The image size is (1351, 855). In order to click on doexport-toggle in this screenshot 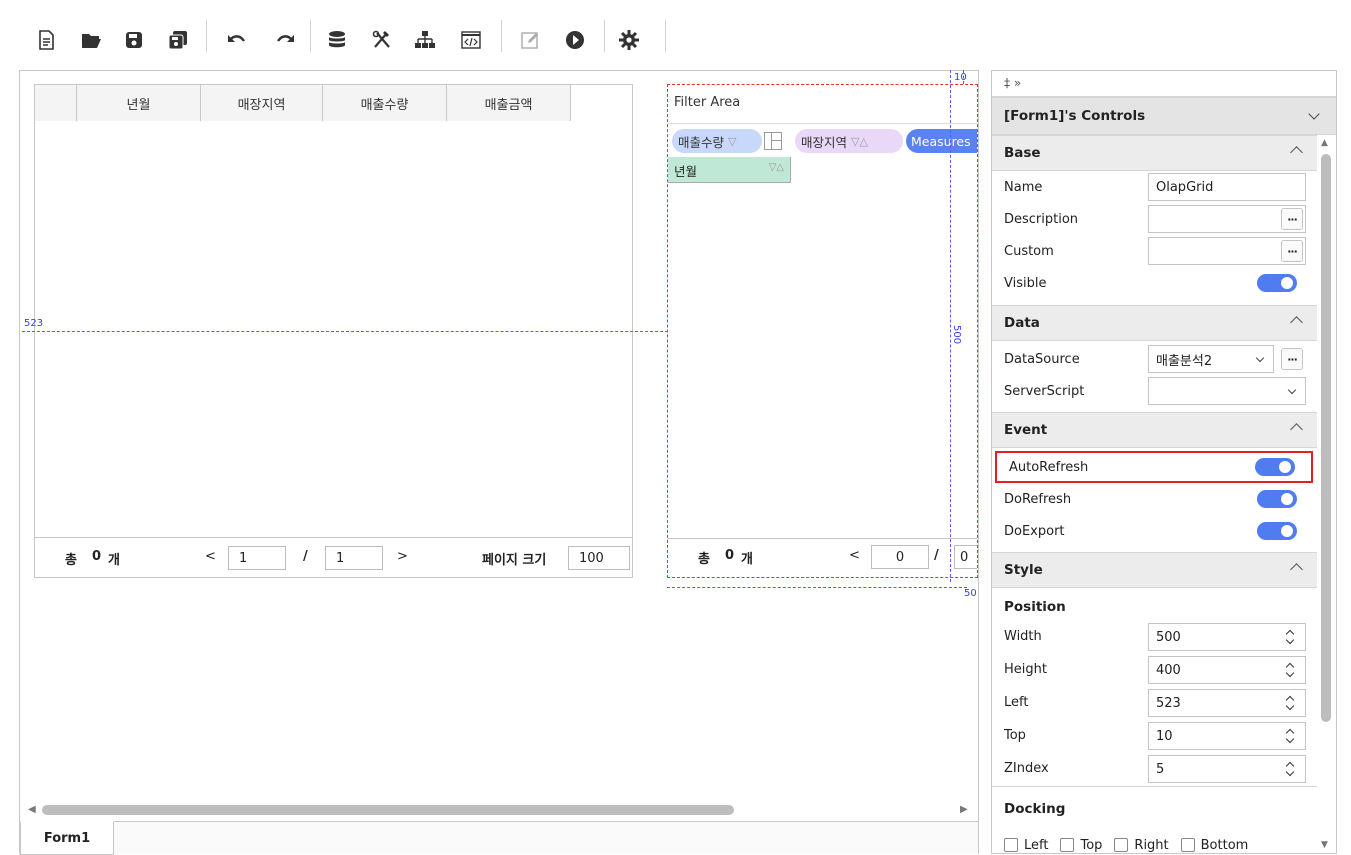, I will do `click(1277, 531)`.